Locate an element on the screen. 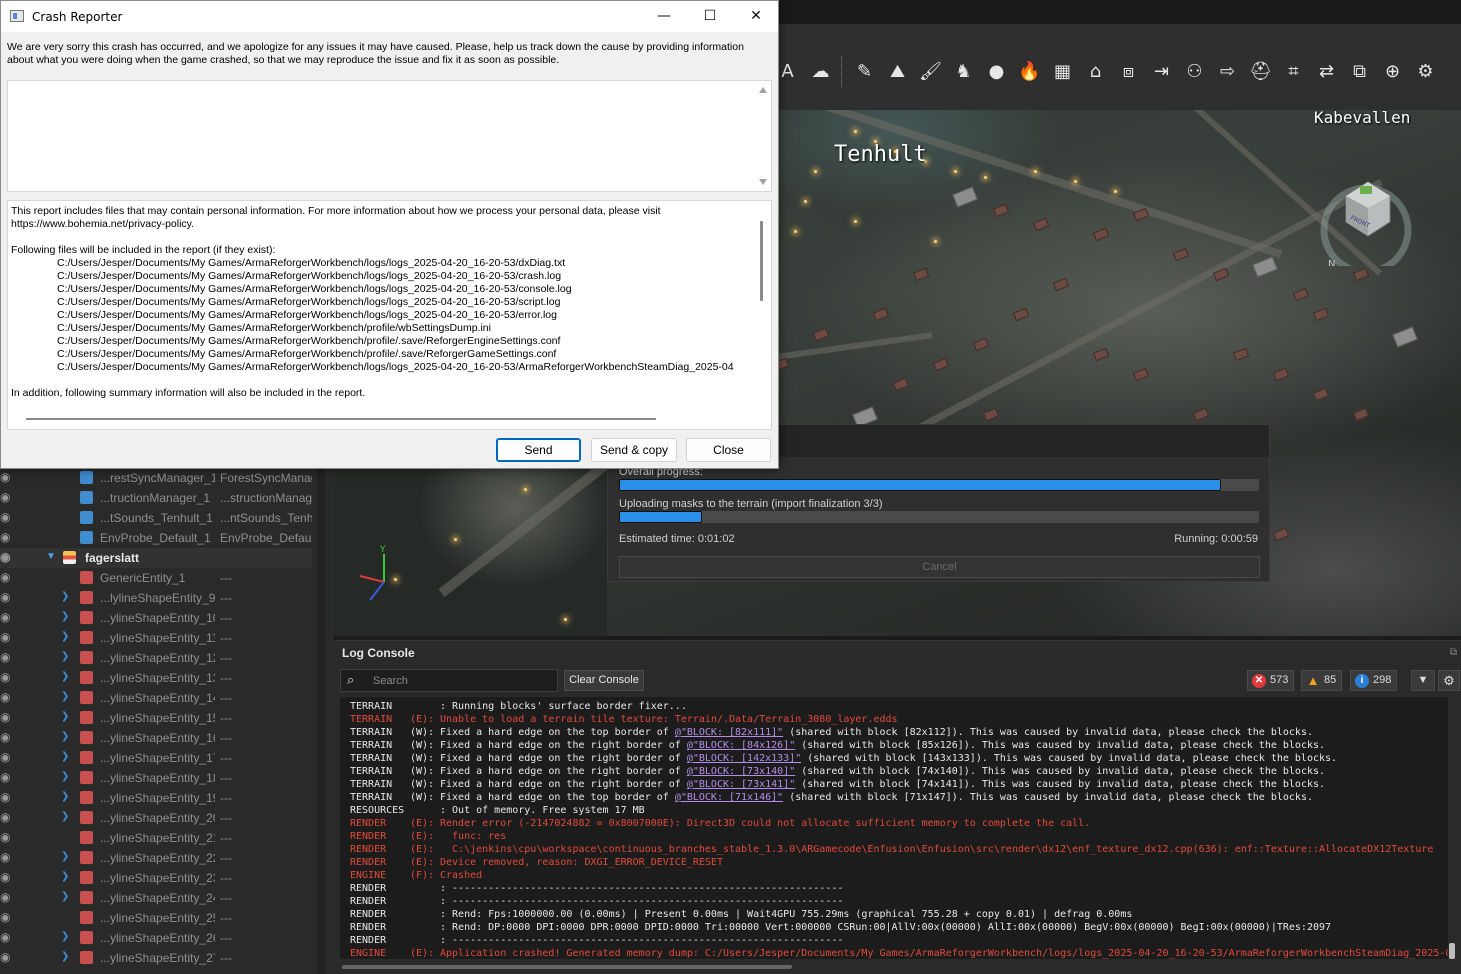 Image resolution: width=1461 pixels, height=974 pixels. crash-comment-textarea is located at coordinates (389, 136).